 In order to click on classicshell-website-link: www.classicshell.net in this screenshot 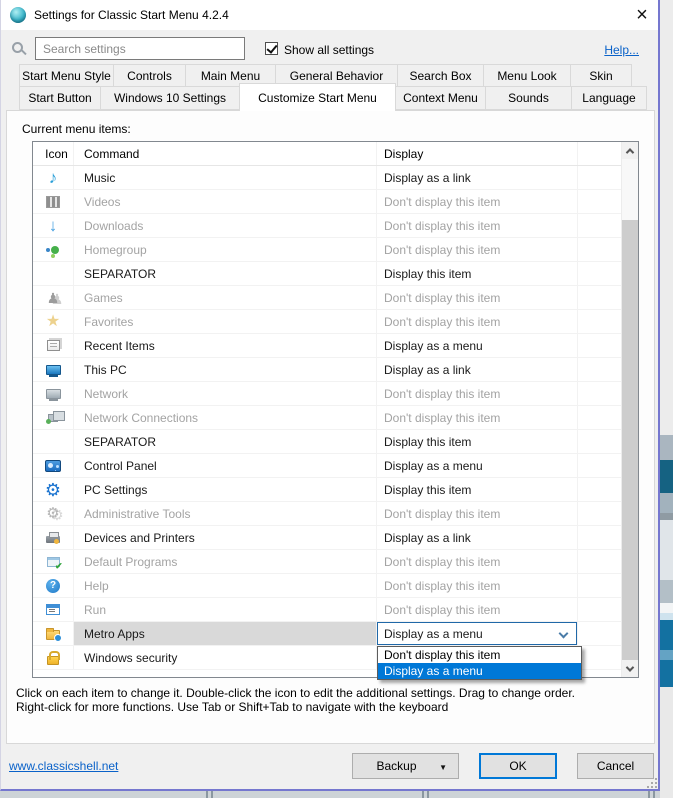, I will do `click(63, 766)`.